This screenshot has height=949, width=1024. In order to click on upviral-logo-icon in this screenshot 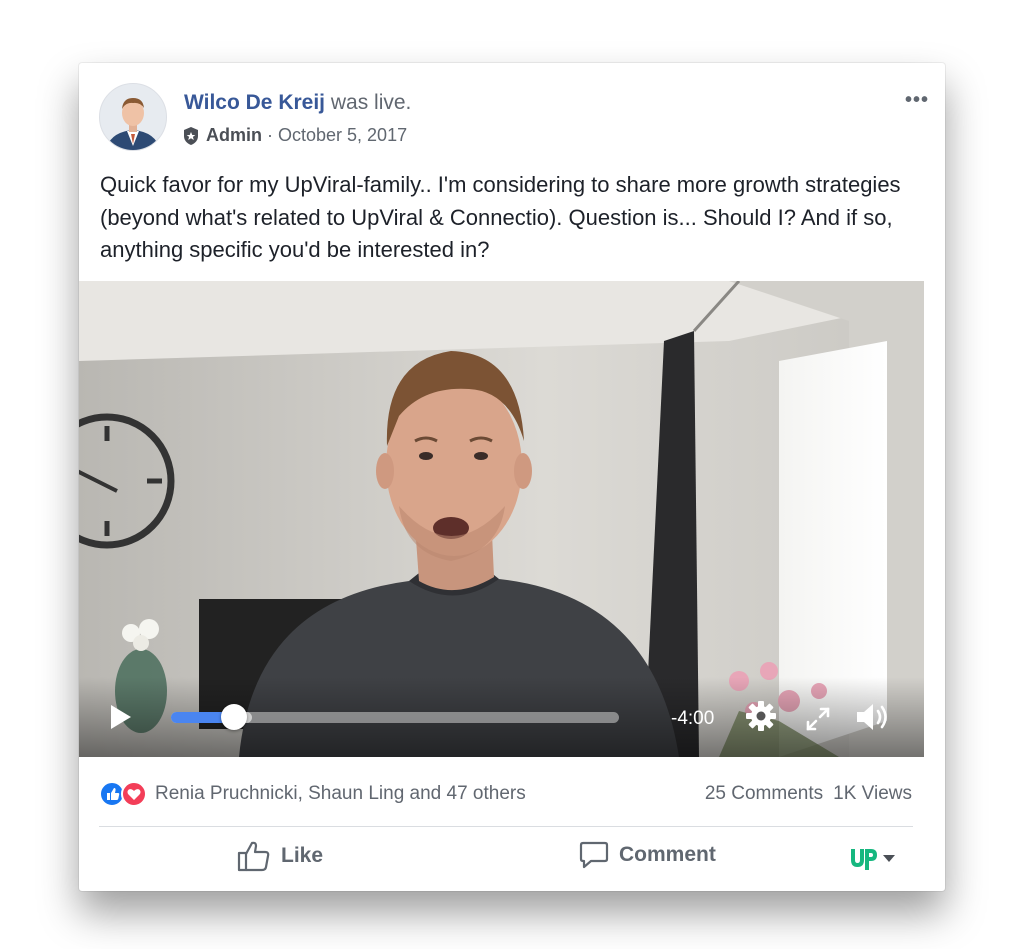, I will do `click(864, 859)`.